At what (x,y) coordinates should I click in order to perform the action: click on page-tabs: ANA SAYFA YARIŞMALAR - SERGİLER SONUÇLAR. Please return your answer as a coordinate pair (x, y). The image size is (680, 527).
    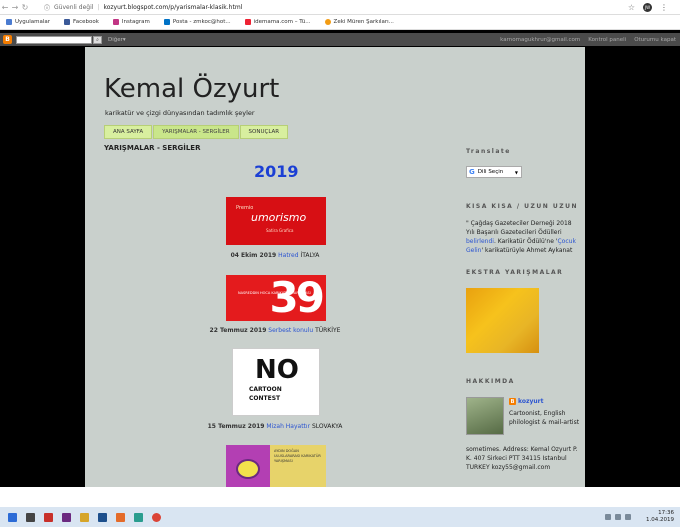
    Looking at the image, I should click on (196, 132).